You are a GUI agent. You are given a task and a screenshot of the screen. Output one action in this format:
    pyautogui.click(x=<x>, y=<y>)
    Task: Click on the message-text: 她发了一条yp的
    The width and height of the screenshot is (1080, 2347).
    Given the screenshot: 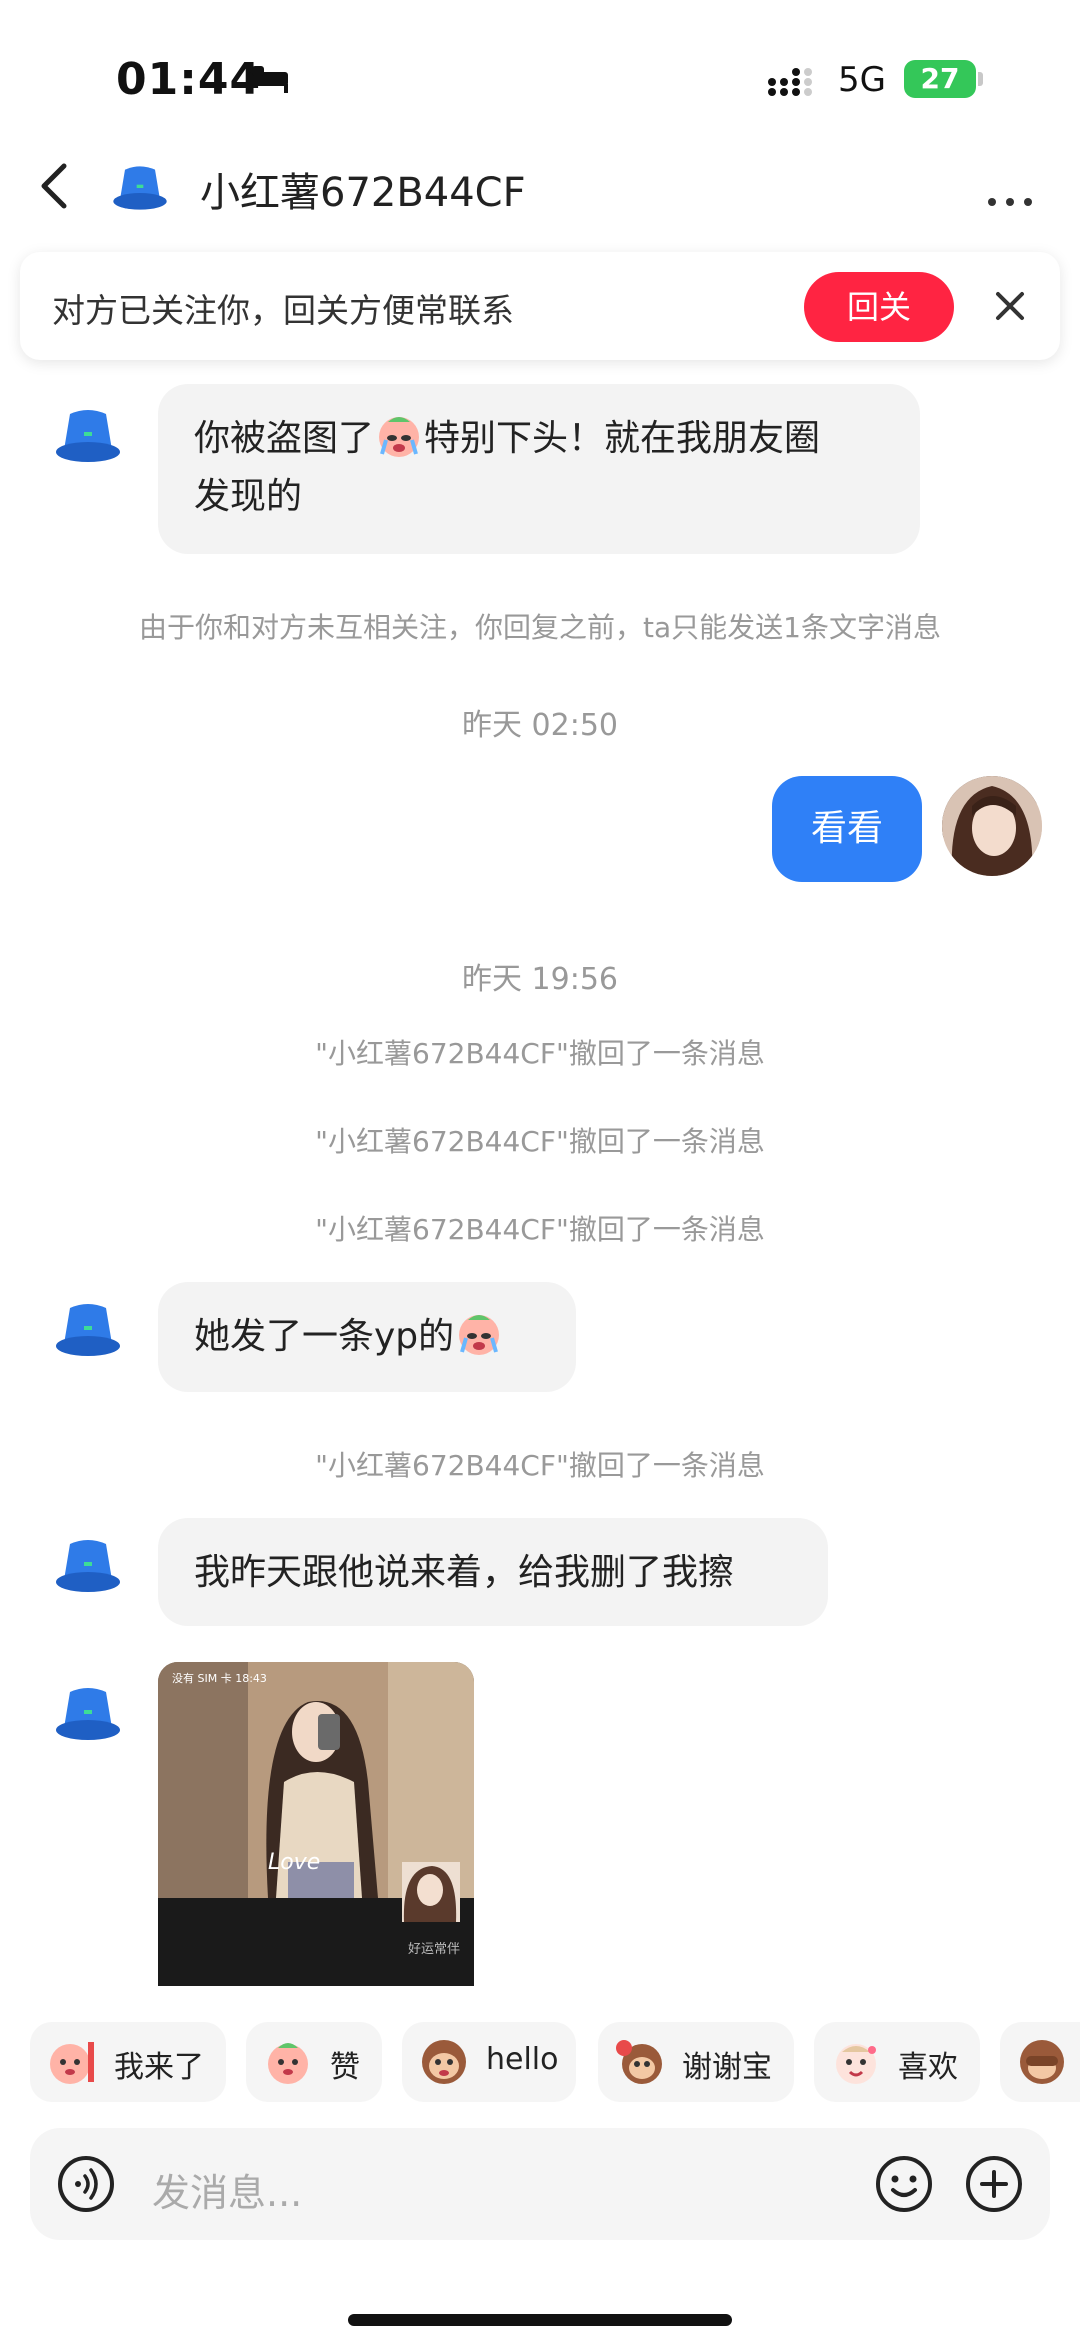 What is the action you would take?
    pyautogui.click(x=324, y=1336)
    